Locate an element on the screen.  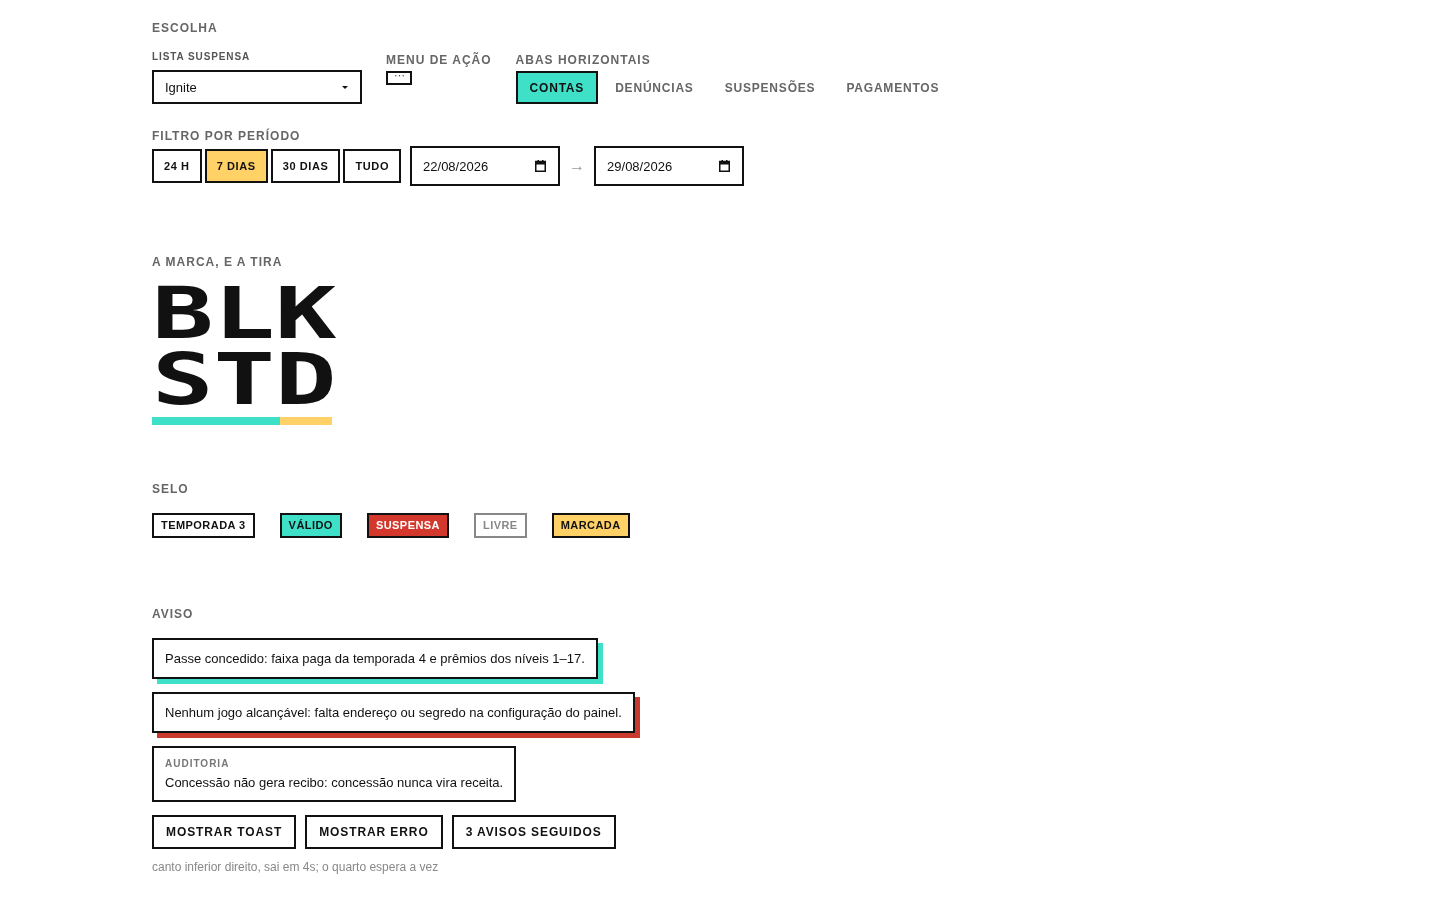
logo-wordmark: BLK STD is located at coordinates (244, 346).